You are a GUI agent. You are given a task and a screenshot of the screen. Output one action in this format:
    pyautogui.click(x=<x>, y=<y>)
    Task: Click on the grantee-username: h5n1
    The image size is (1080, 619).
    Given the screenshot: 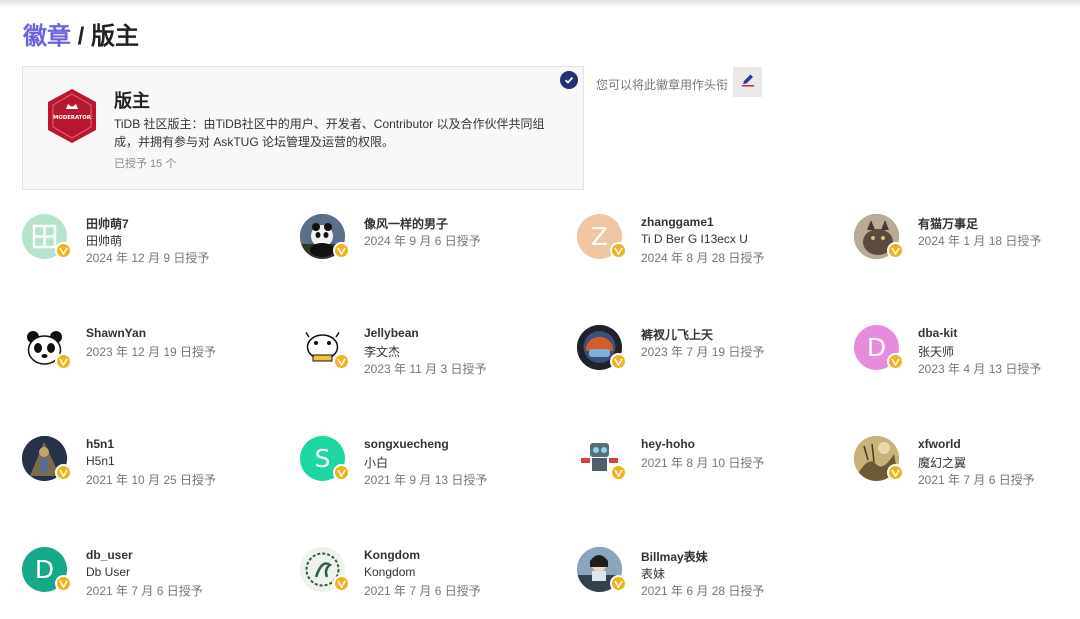 What is the action you would take?
    pyautogui.click(x=100, y=444)
    